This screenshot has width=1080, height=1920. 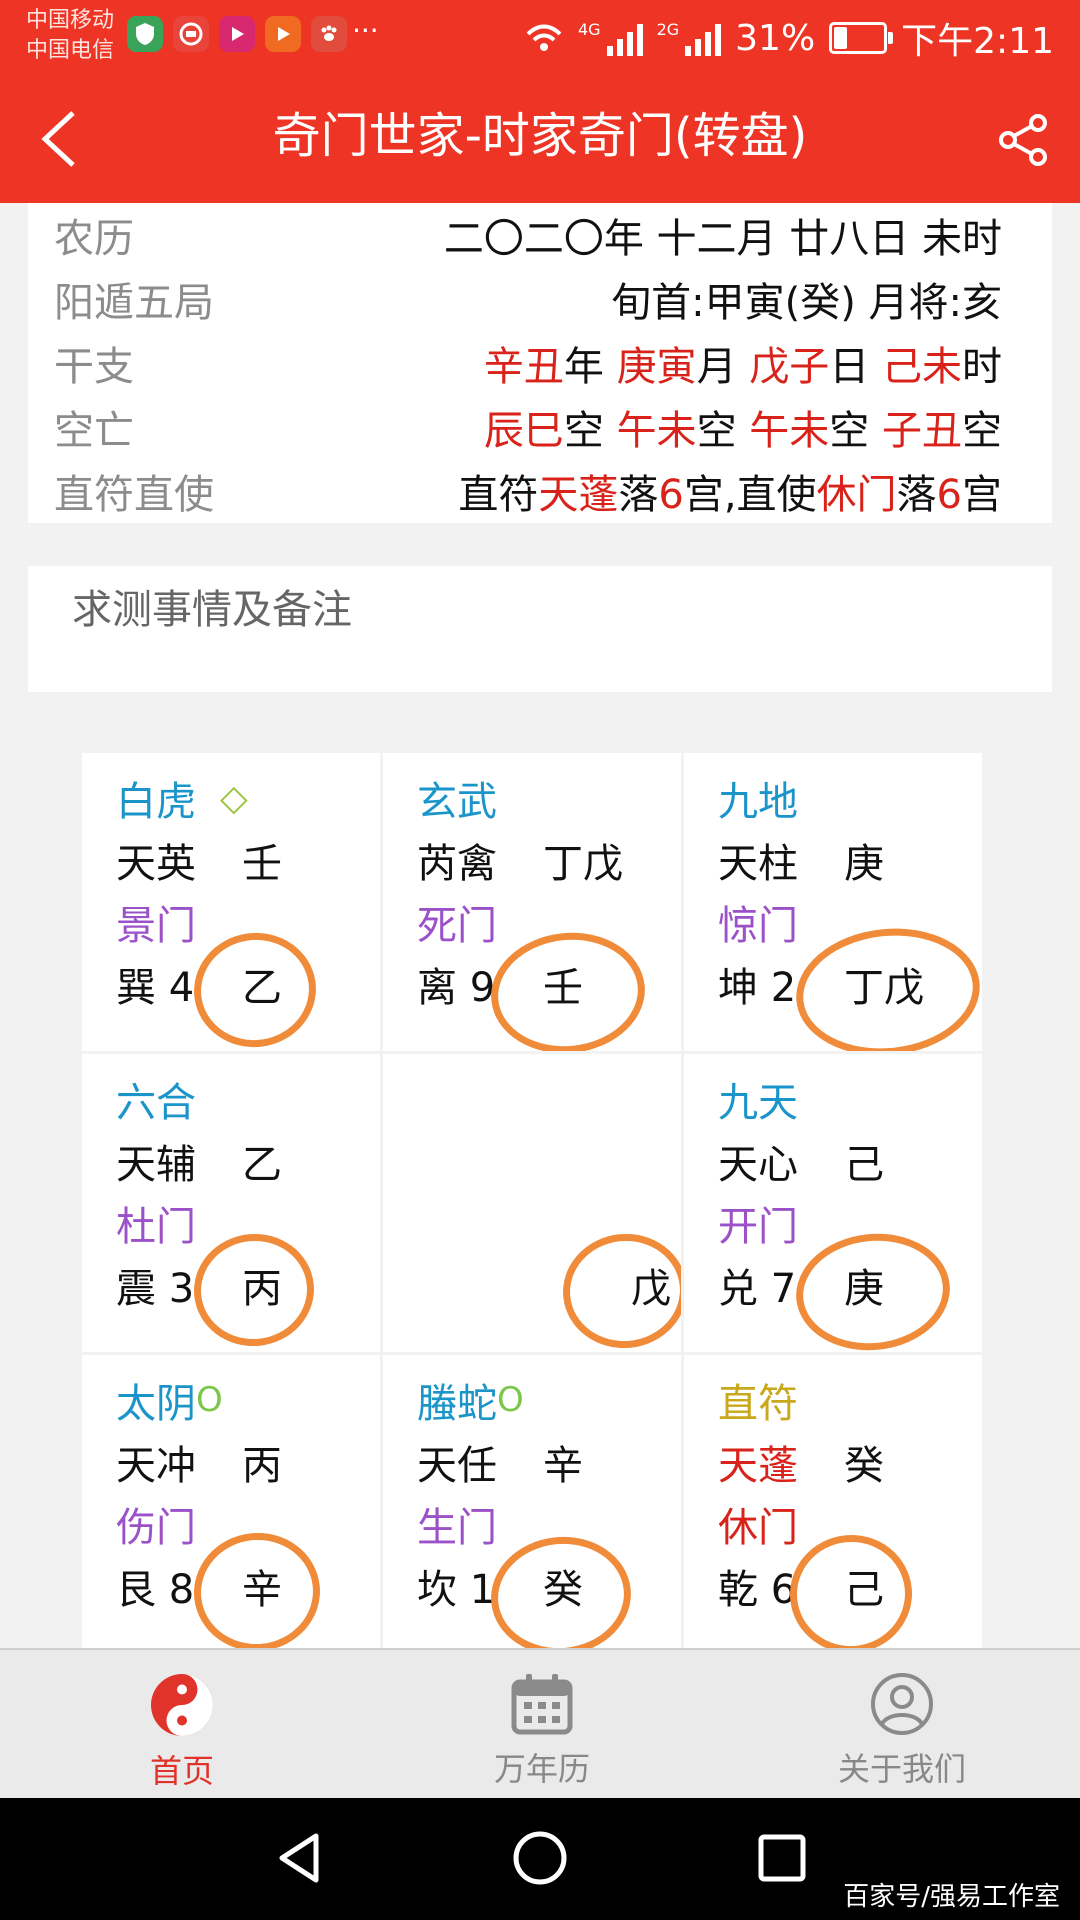 I want to click on nav-recents-button, so click(x=782, y=1858).